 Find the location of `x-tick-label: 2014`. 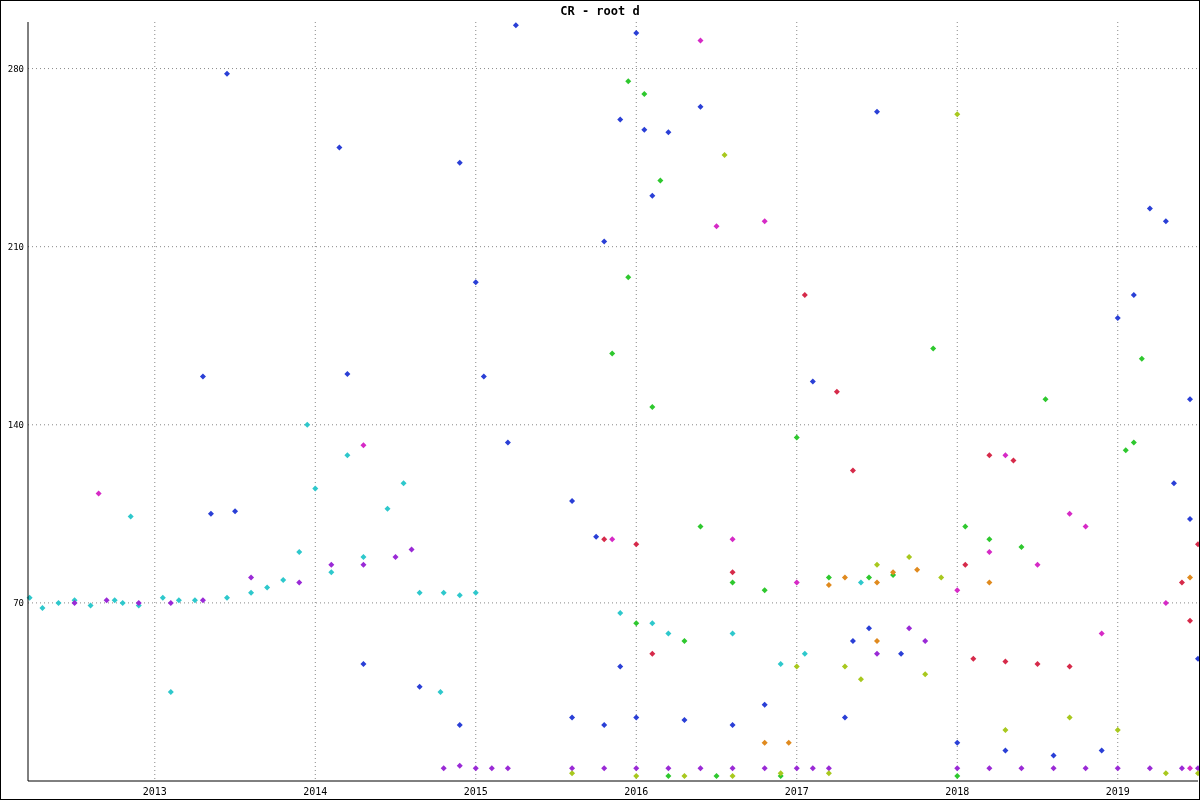

x-tick-label: 2014 is located at coordinates (315, 791).